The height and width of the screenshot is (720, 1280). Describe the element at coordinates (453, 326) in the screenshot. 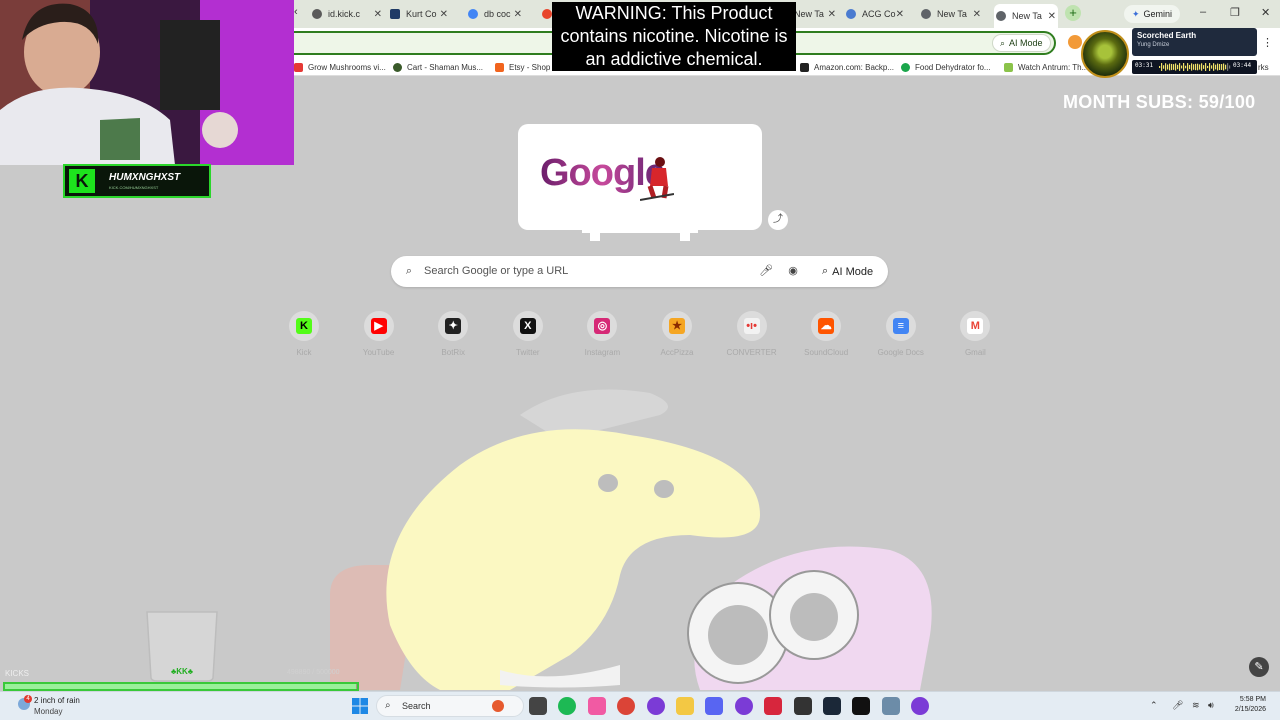

I see `botrix-icon: ✦` at that location.